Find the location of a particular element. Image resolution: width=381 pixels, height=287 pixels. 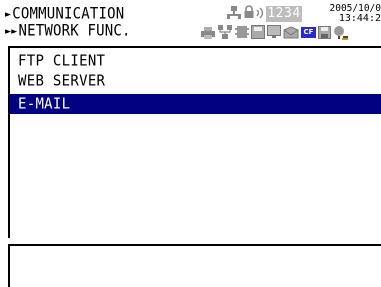

breadcrumb-level2: ►►NETWORK FUNC. is located at coordinates (68, 31).